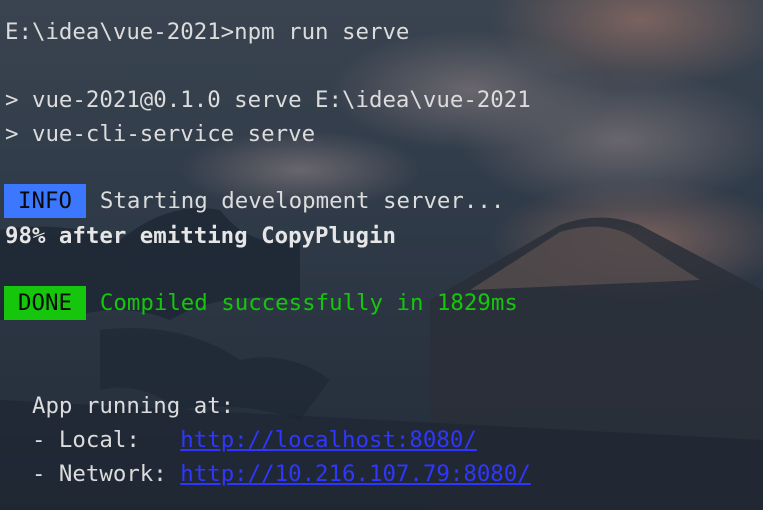 This screenshot has width=763, height=510. I want to click on local-line: - Local: http://localhost:8080/, so click(241, 440).